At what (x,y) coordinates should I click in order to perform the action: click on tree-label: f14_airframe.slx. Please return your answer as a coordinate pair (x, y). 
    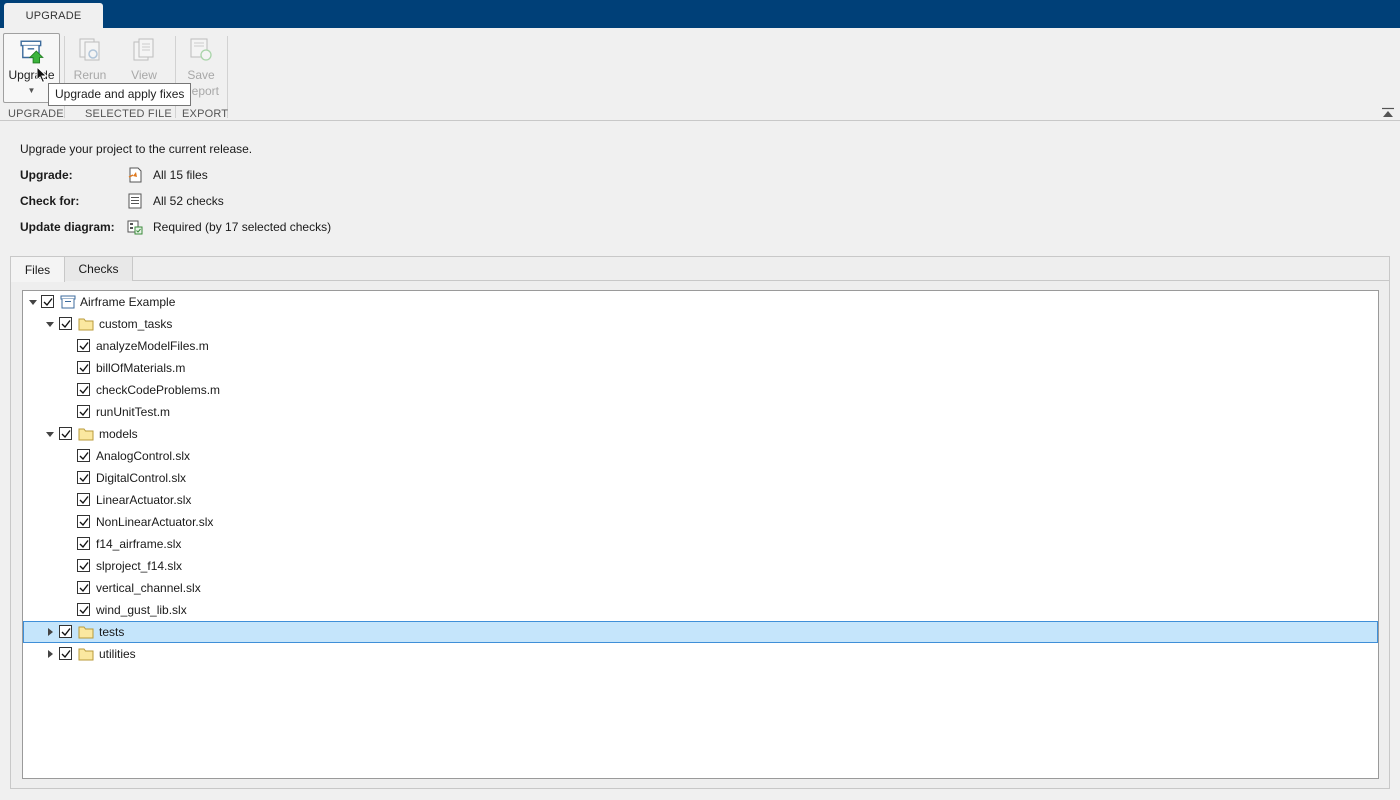
    Looking at the image, I should click on (139, 544).